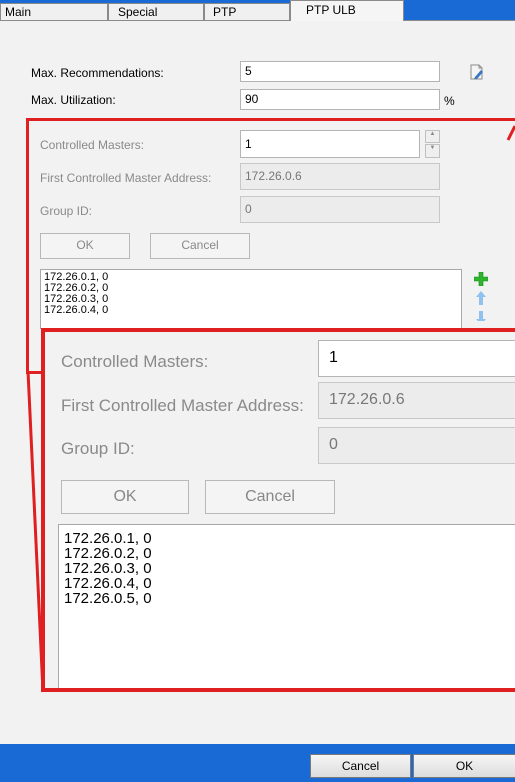  I want to click on list-item: 172.26.0.2, 0, so click(289, 553).